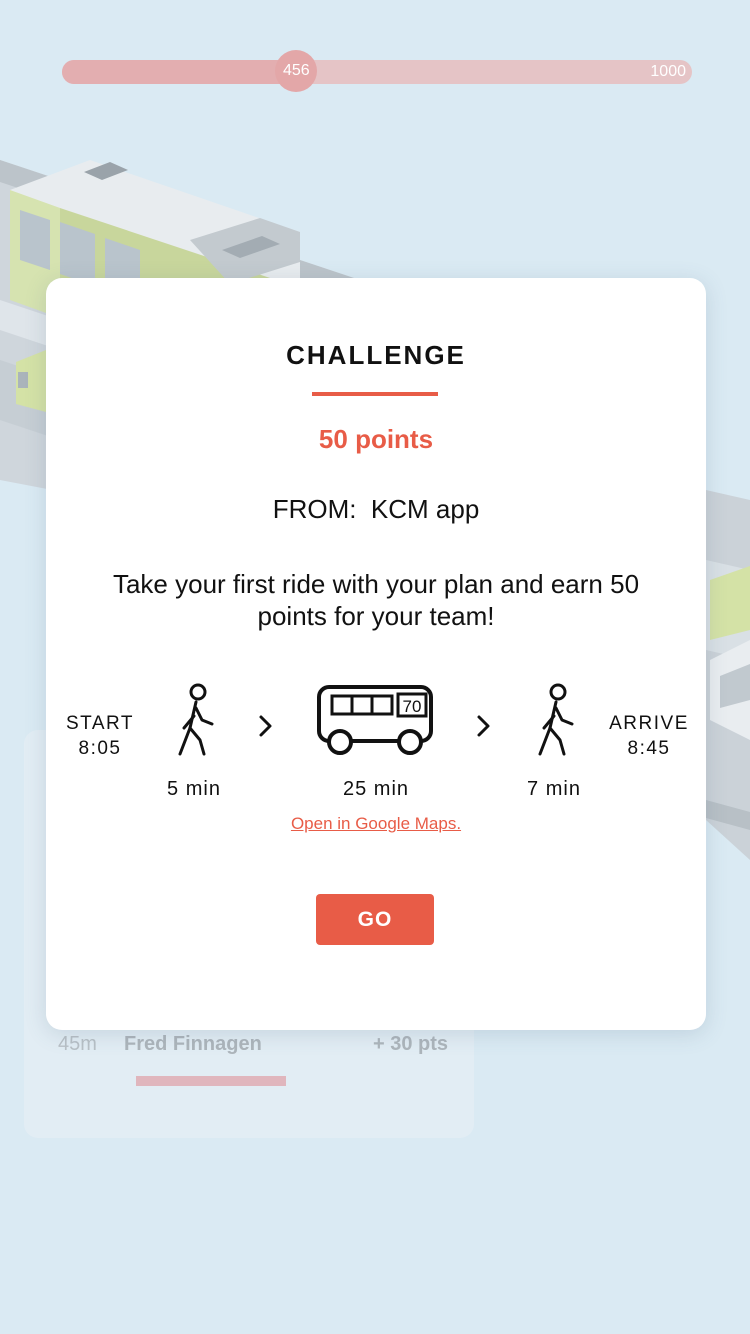 Image resolution: width=750 pixels, height=1334 pixels. I want to click on row-time: 45m, so click(77, 1043).